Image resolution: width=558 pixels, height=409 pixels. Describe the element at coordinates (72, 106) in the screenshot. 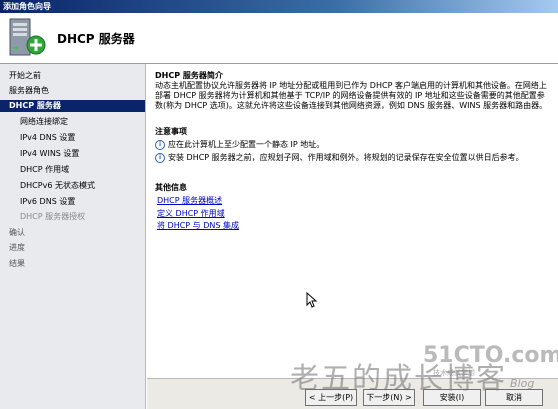

I see `sidebar-item-dhcp-server: DHCP 服务器` at that location.